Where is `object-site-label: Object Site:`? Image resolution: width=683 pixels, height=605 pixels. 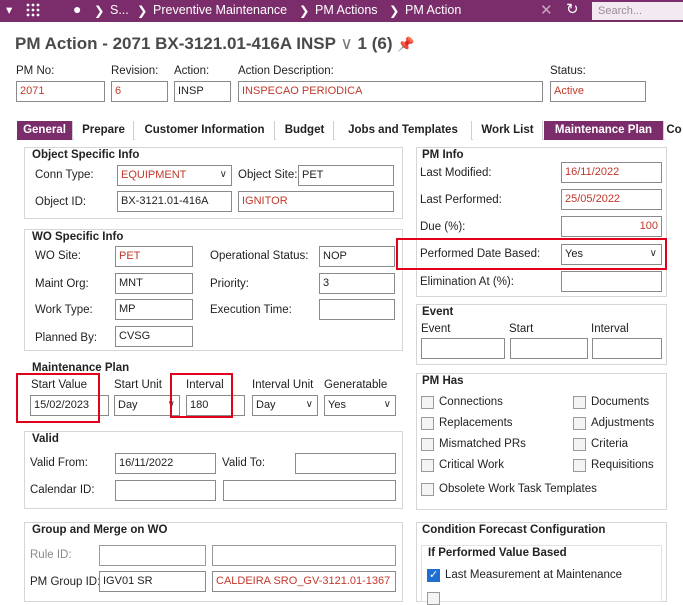 object-site-label: Object Site: is located at coordinates (268, 175).